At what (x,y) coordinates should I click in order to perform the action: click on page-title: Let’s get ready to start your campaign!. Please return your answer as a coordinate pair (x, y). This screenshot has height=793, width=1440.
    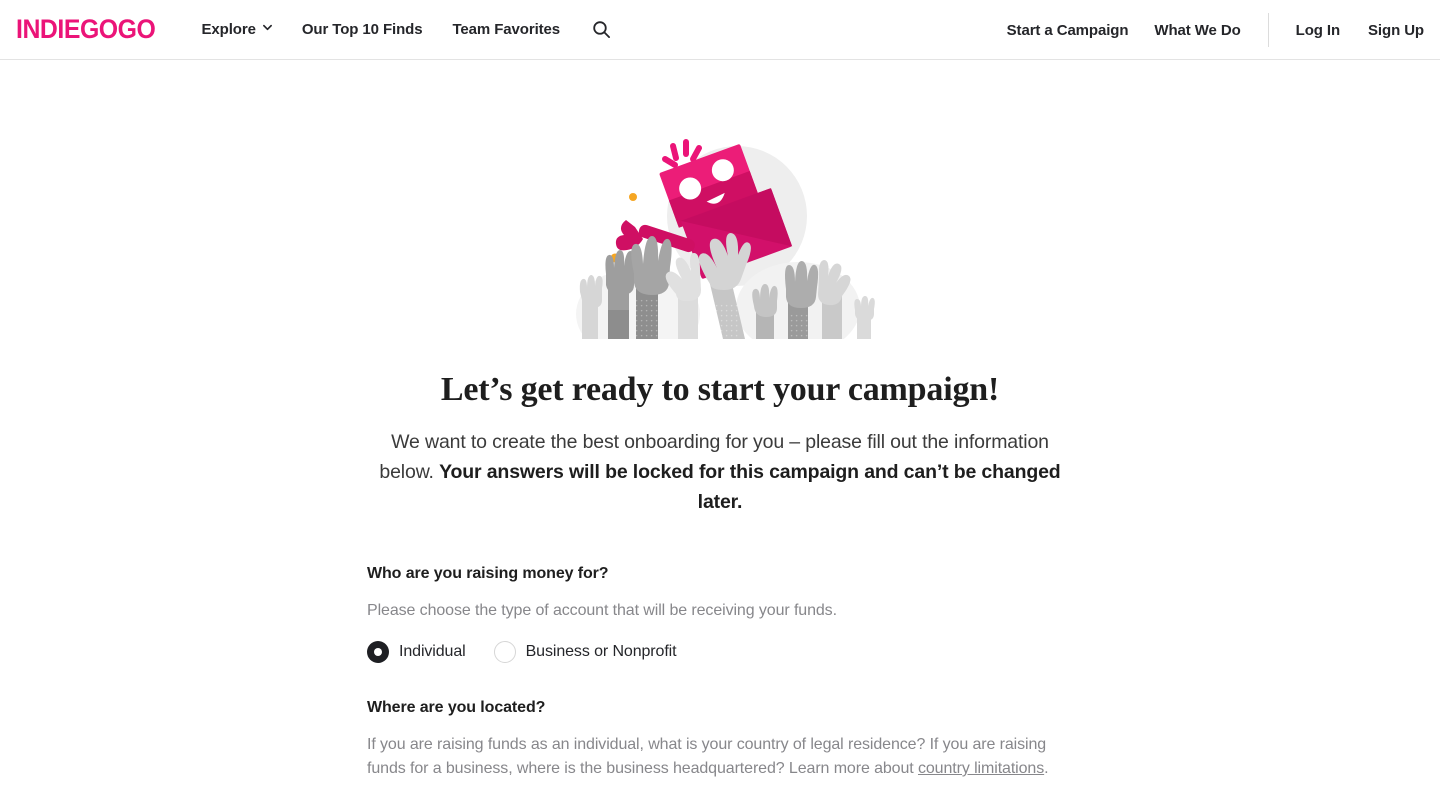
    Looking at the image, I should click on (720, 389).